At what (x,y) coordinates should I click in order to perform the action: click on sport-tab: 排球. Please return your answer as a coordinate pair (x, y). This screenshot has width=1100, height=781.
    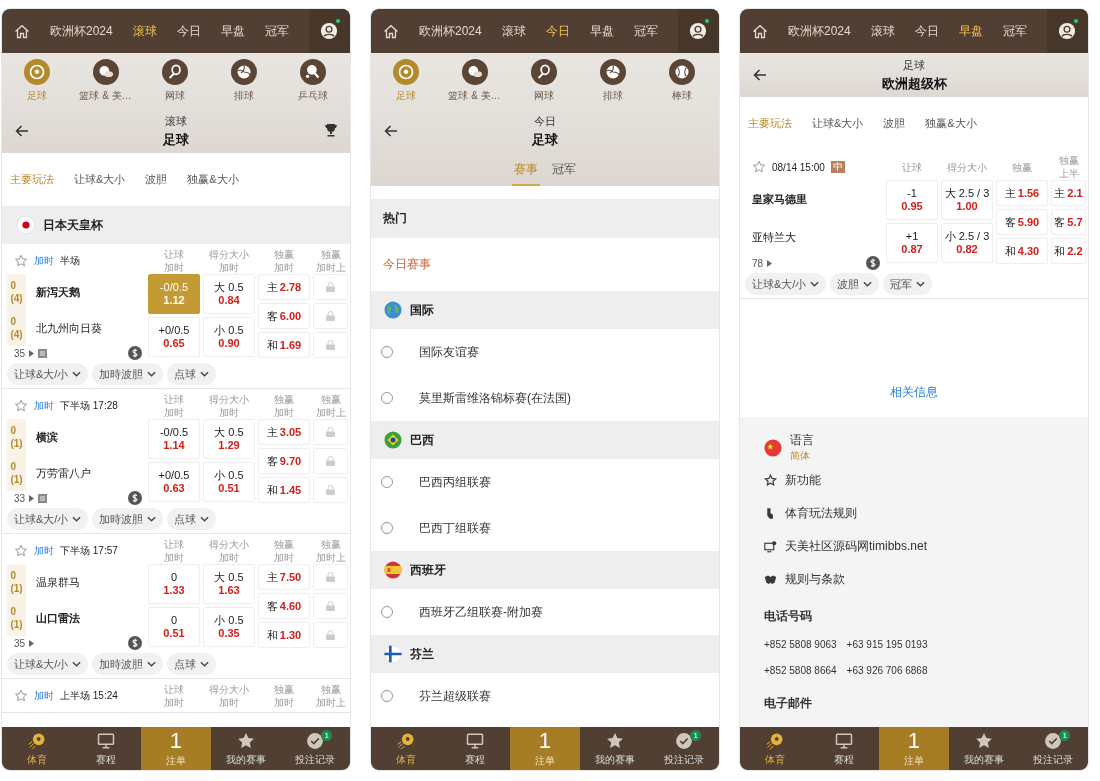
    Looking at the image, I should click on (243, 81).